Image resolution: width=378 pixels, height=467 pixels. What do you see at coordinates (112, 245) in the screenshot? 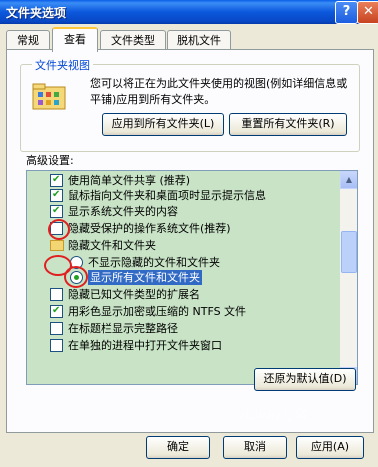
I see `list-item-label: 隐藏文件和文件夹` at bounding box center [112, 245].